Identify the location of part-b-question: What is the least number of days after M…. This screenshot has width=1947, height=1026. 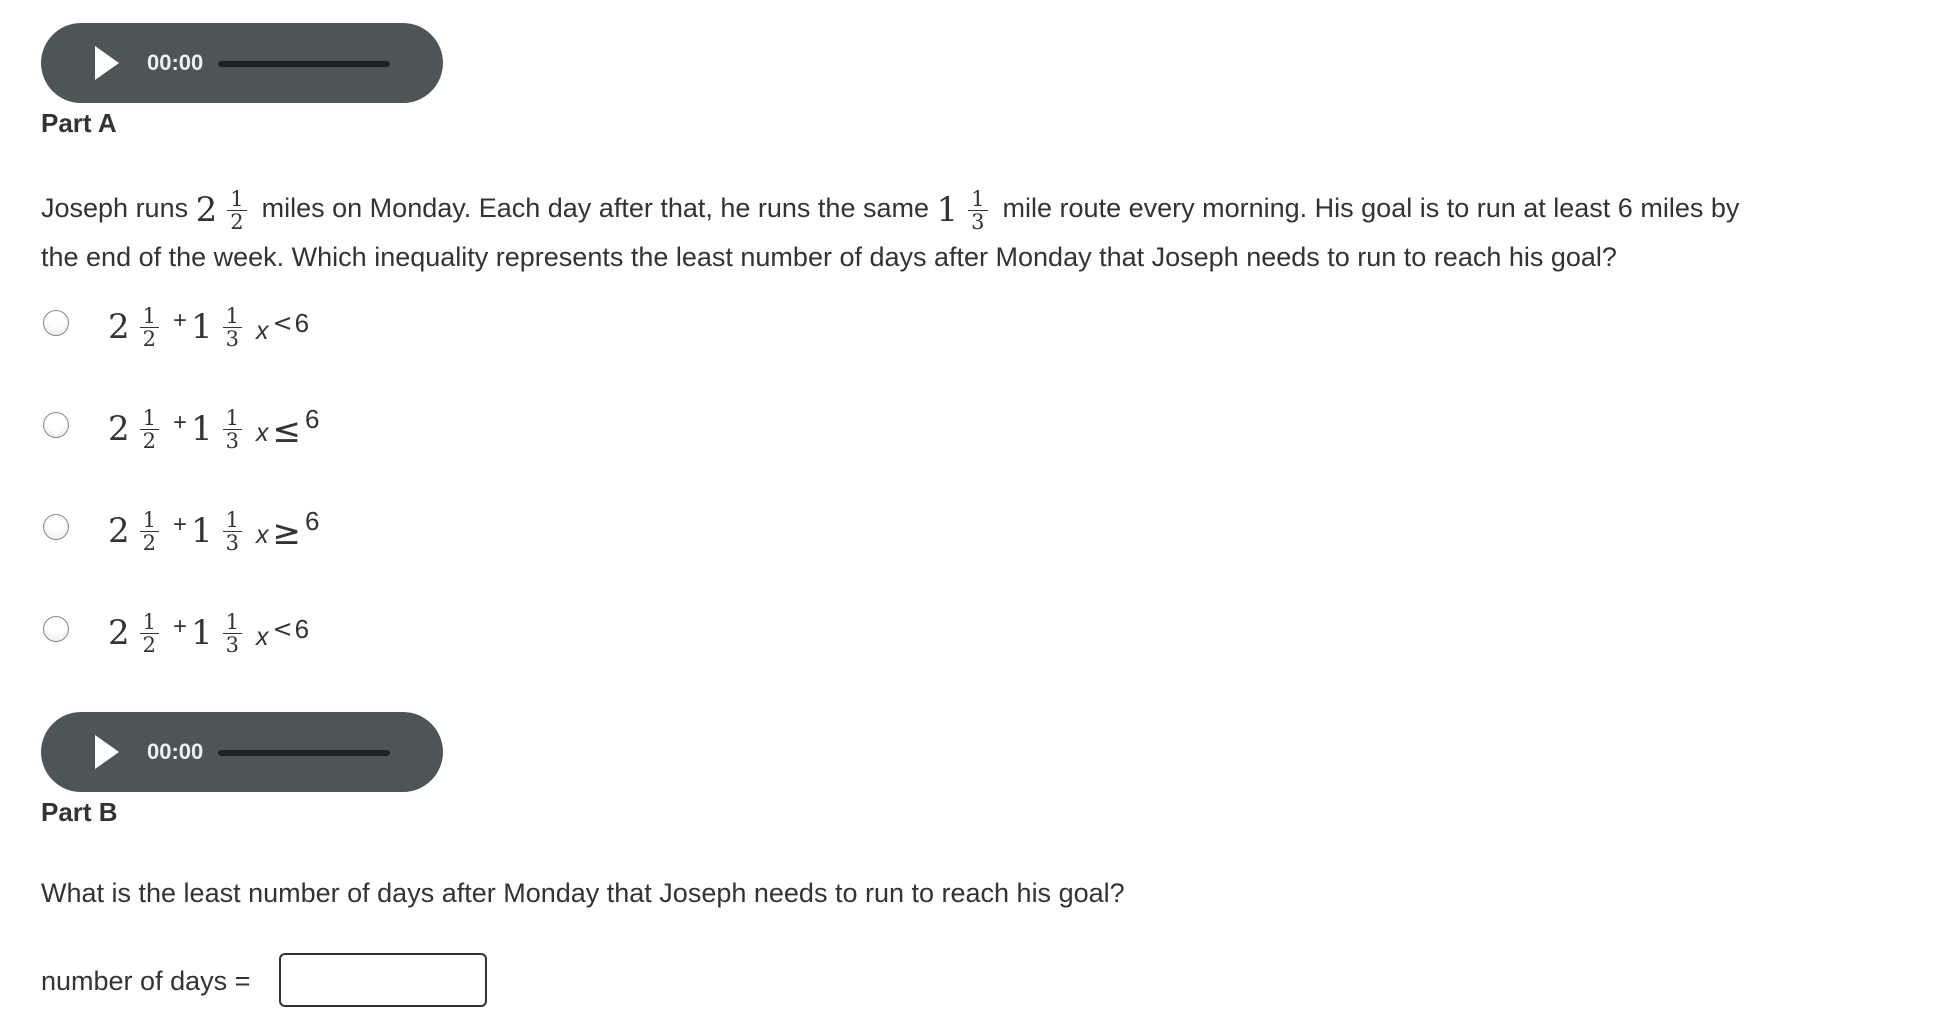
(583, 893).